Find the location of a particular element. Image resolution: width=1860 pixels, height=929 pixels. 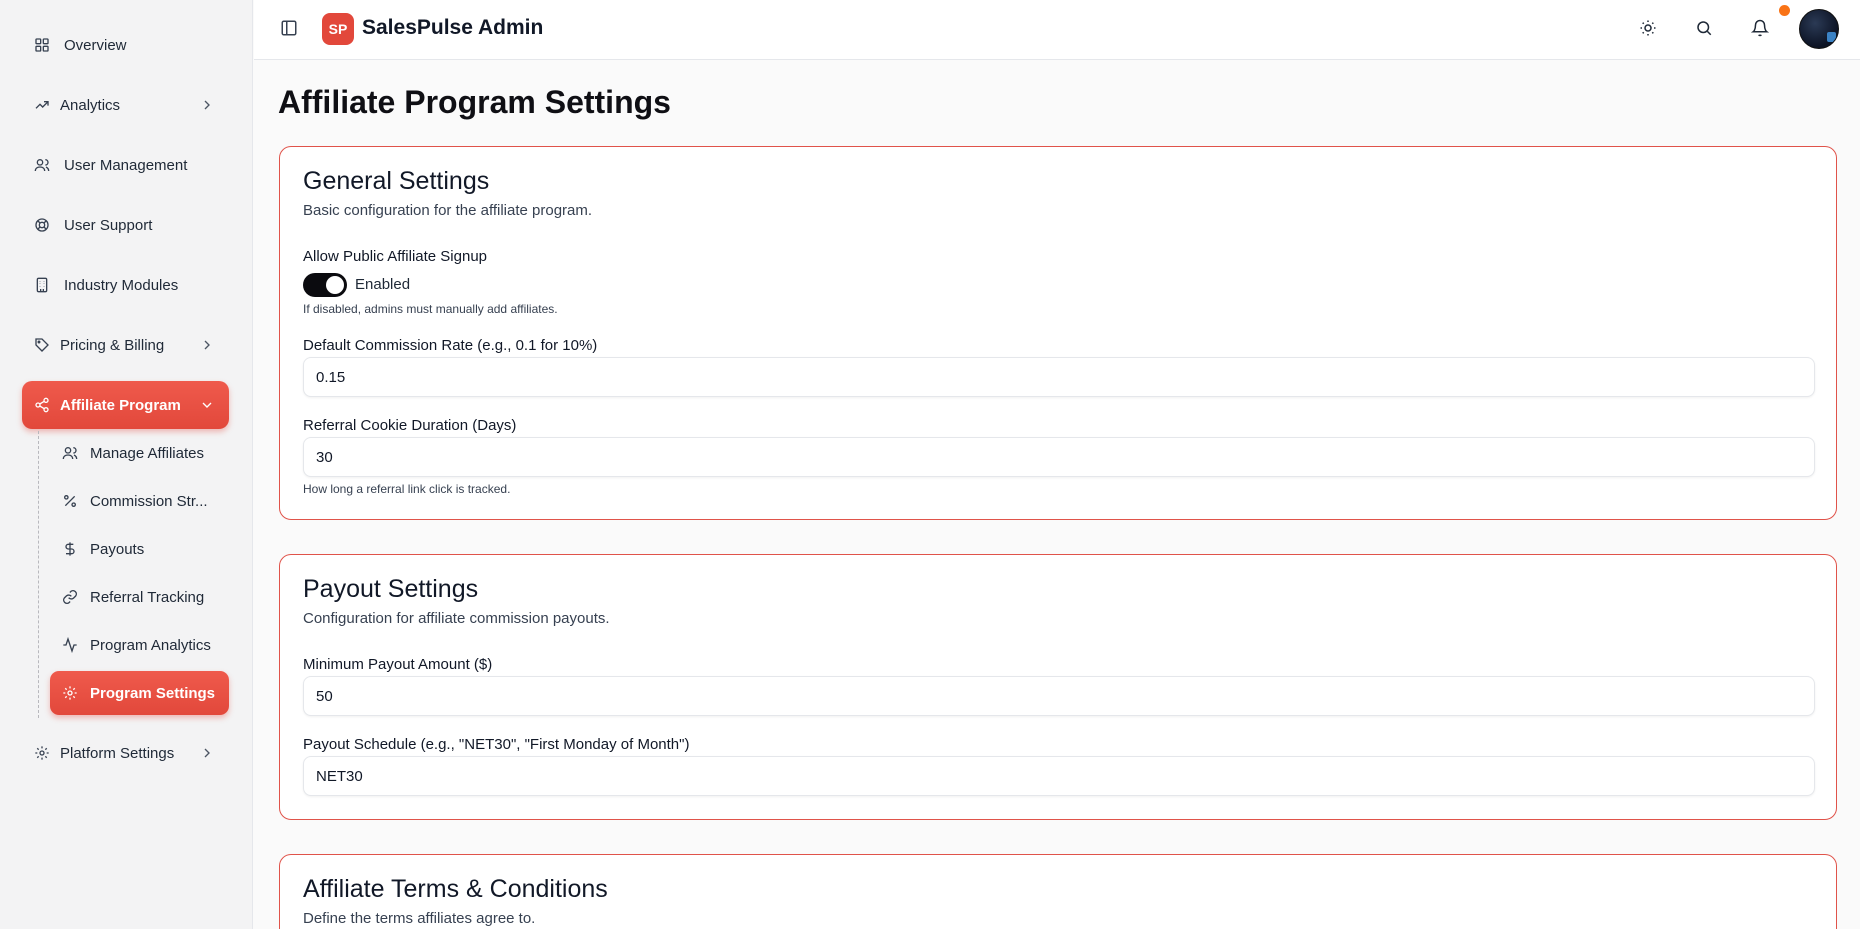

percent-icon is located at coordinates (70, 501).